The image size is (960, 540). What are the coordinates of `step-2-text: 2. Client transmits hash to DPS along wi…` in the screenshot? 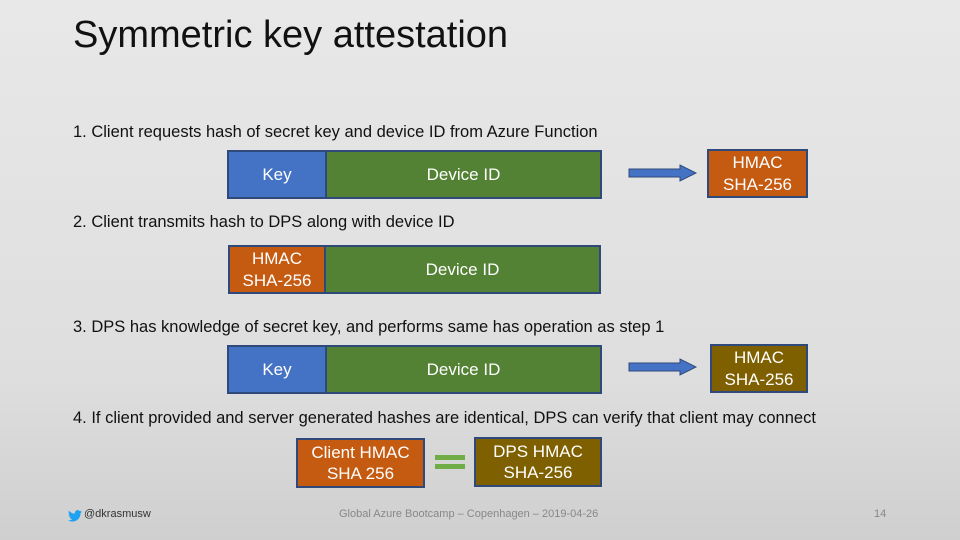 It's located at (264, 222).